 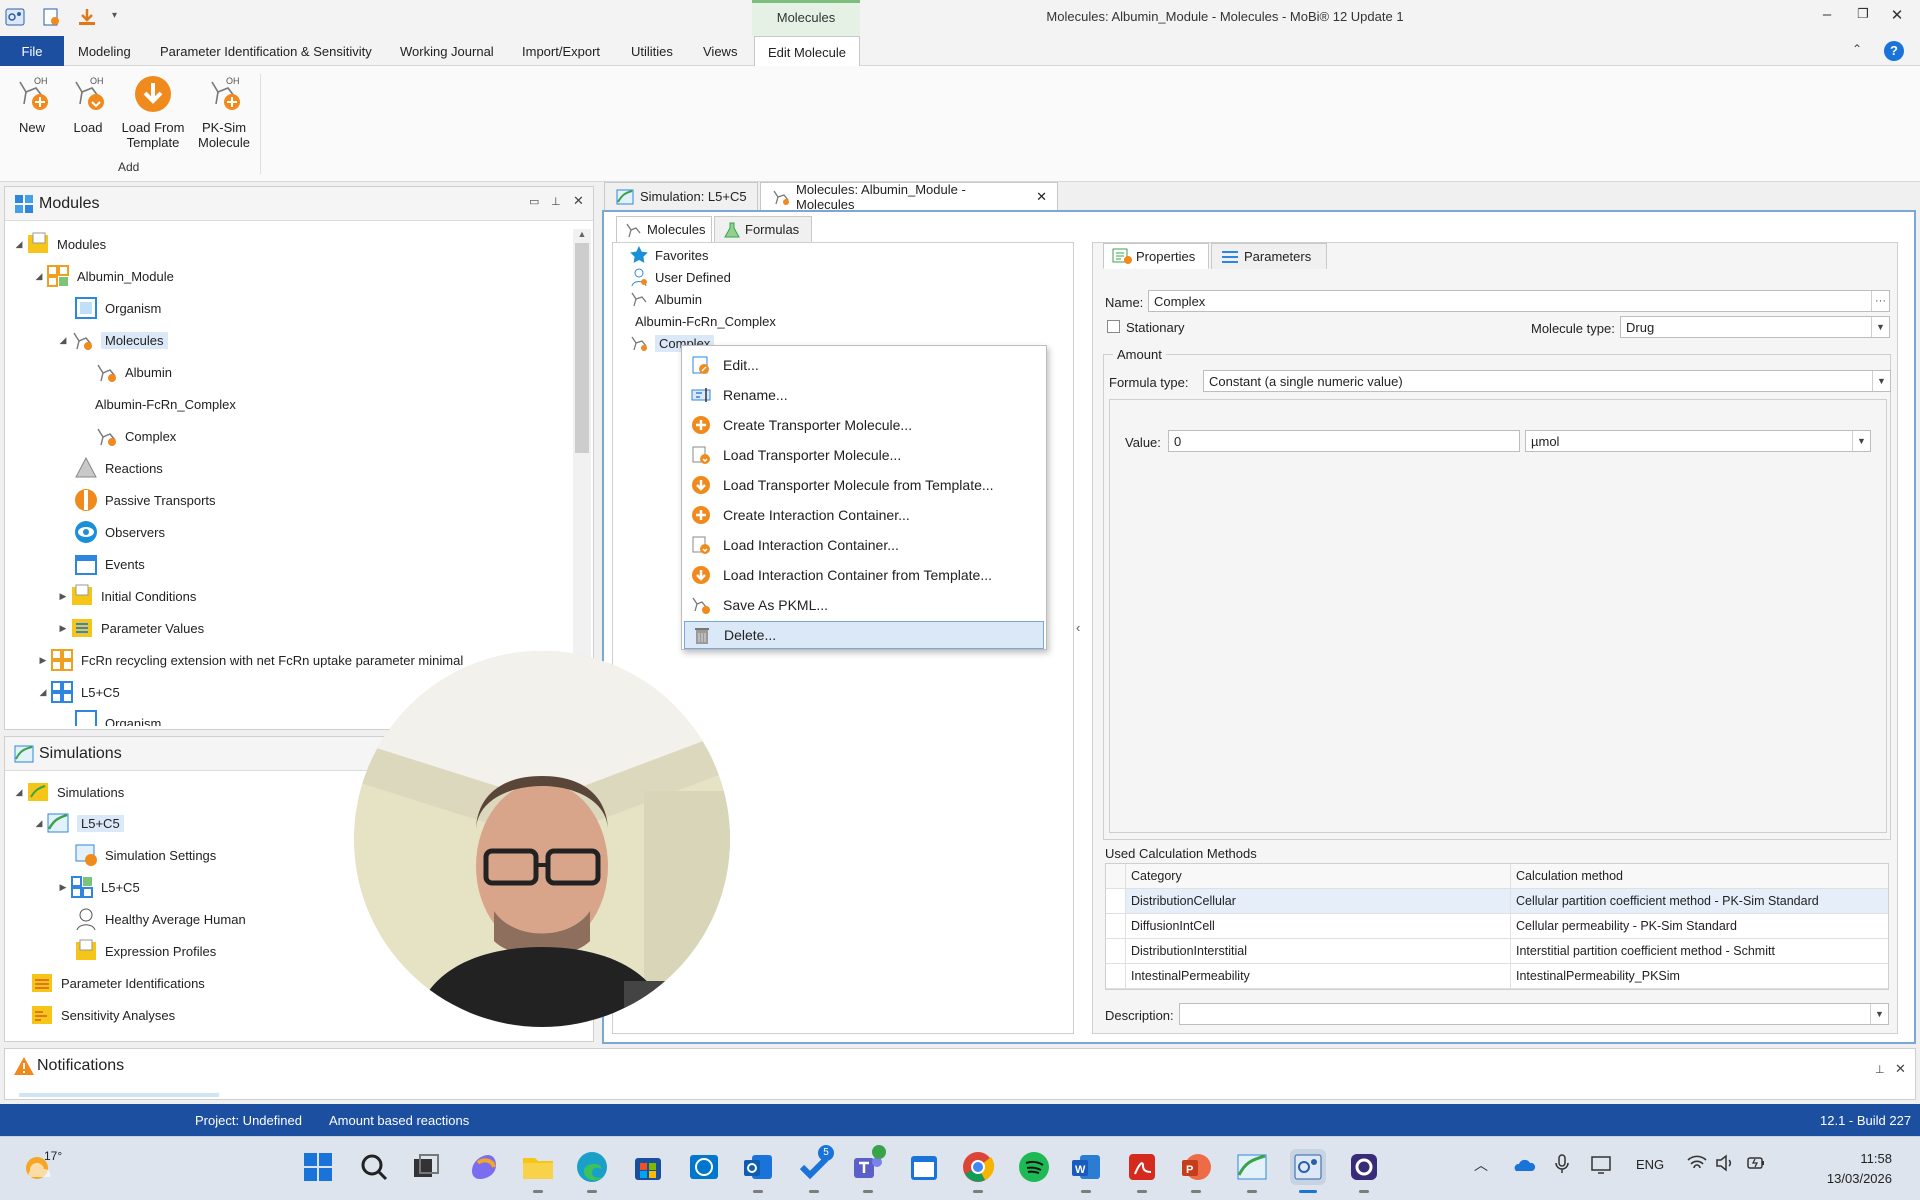 I want to click on battery-icon, so click(x=1756, y=1164).